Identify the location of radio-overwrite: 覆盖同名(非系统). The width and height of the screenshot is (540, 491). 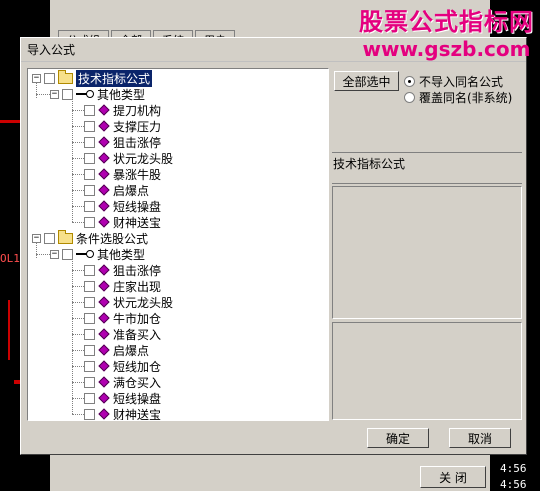
(458, 97).